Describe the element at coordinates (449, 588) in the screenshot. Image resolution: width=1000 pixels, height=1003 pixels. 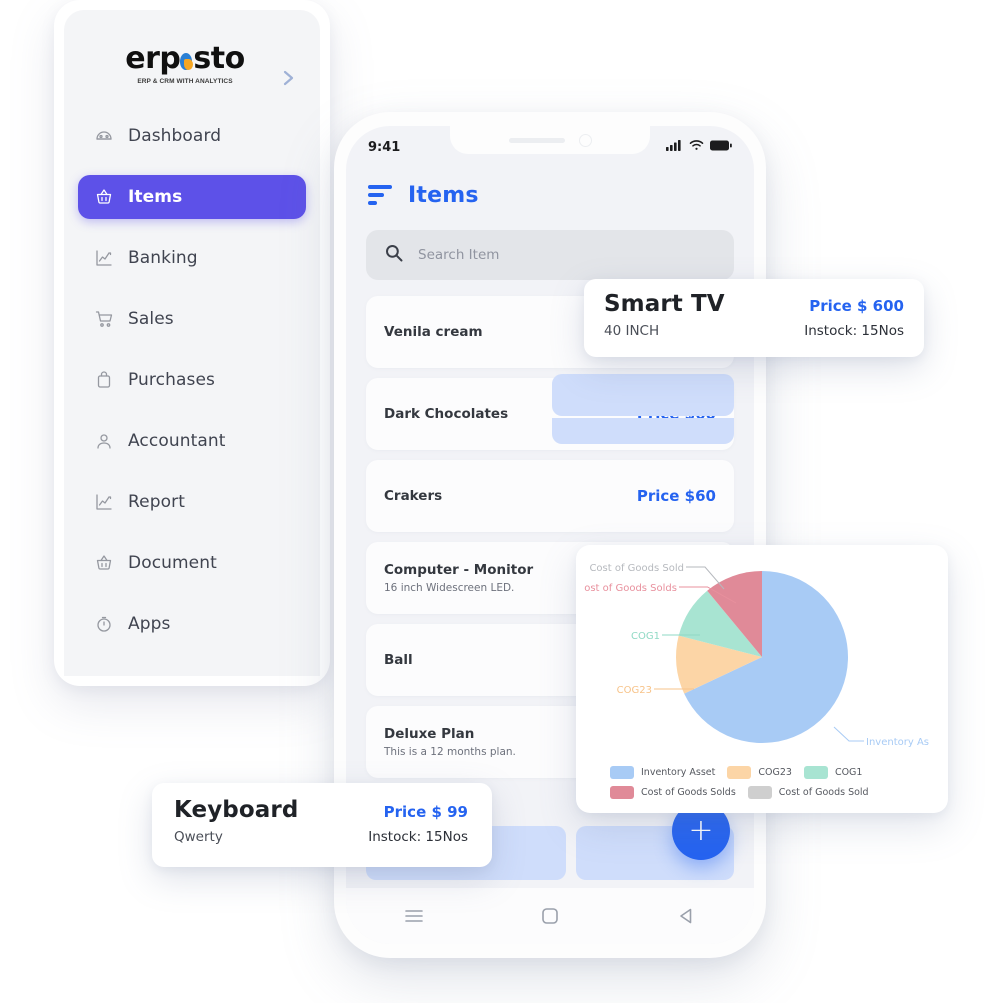
I see `item-description: 16 inch Widescreen LED.` at that location.